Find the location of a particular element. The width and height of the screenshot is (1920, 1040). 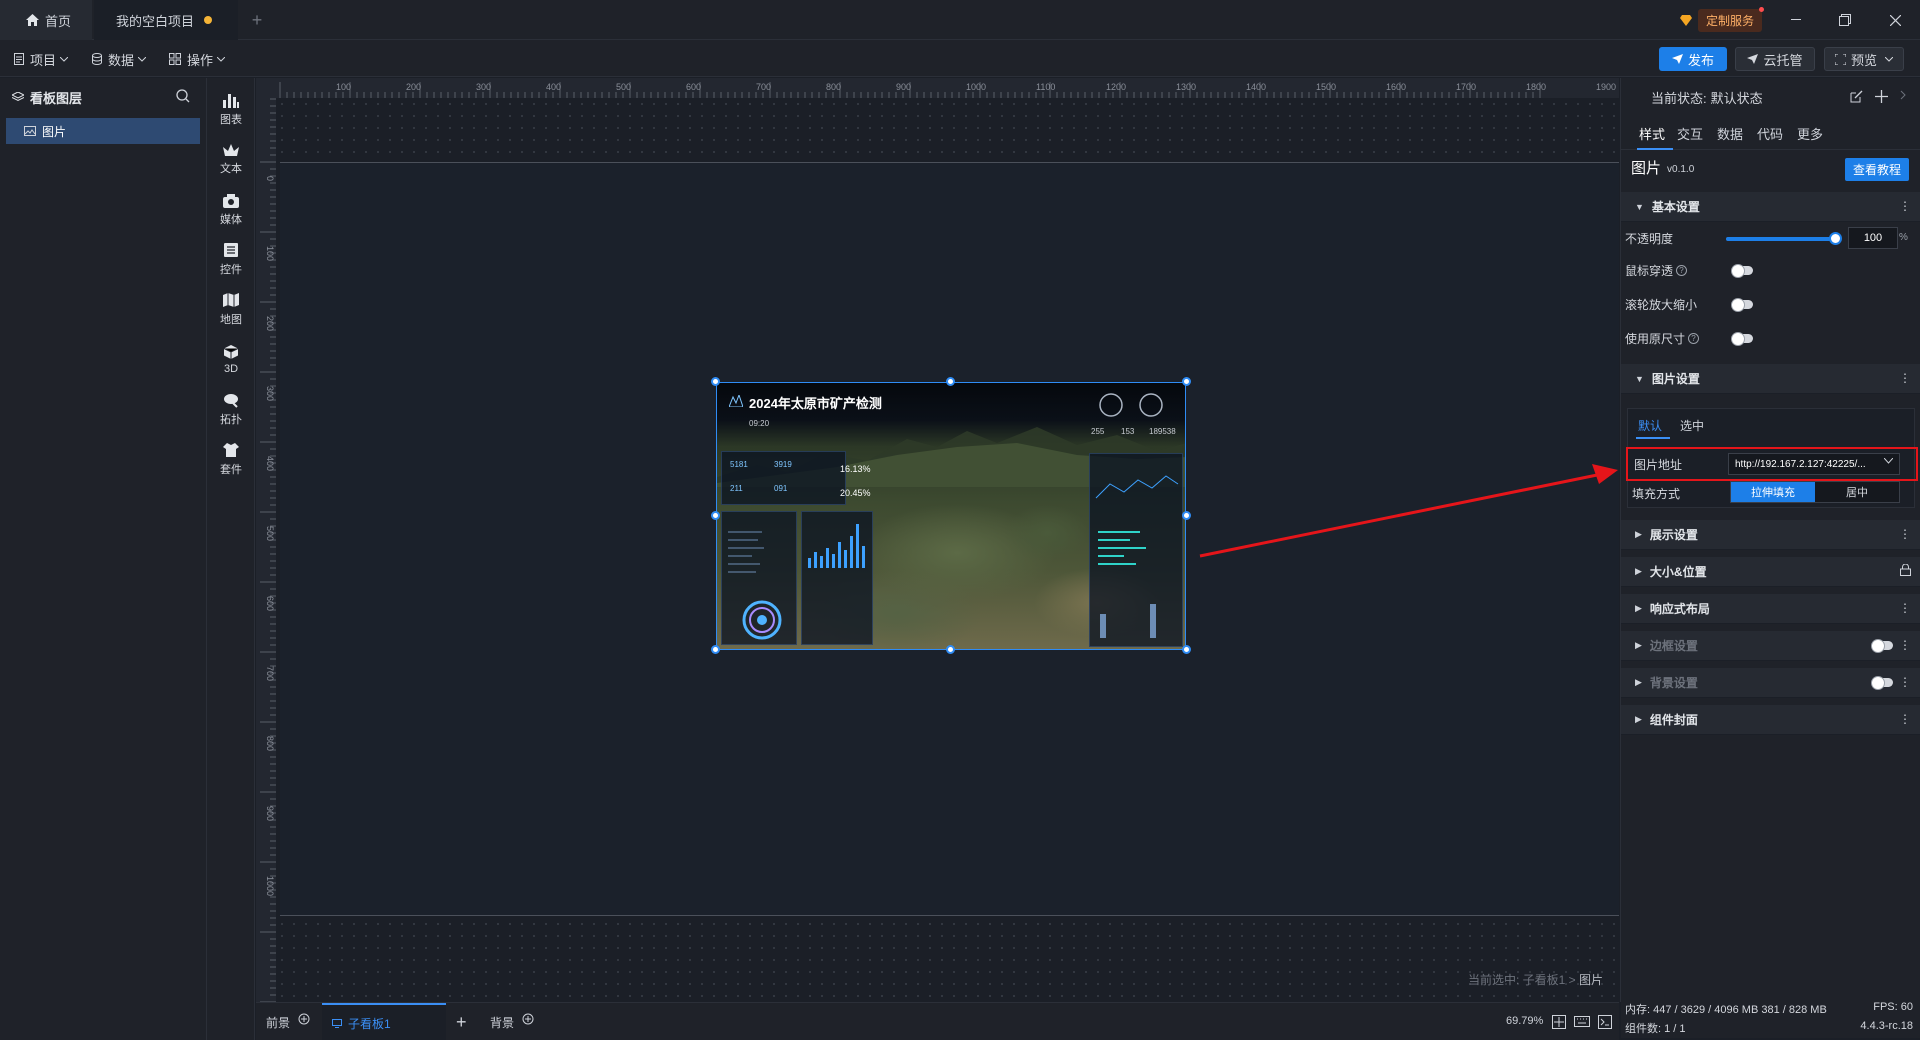

subtab-selected: 选中 is located at coordinates (1692, 425).